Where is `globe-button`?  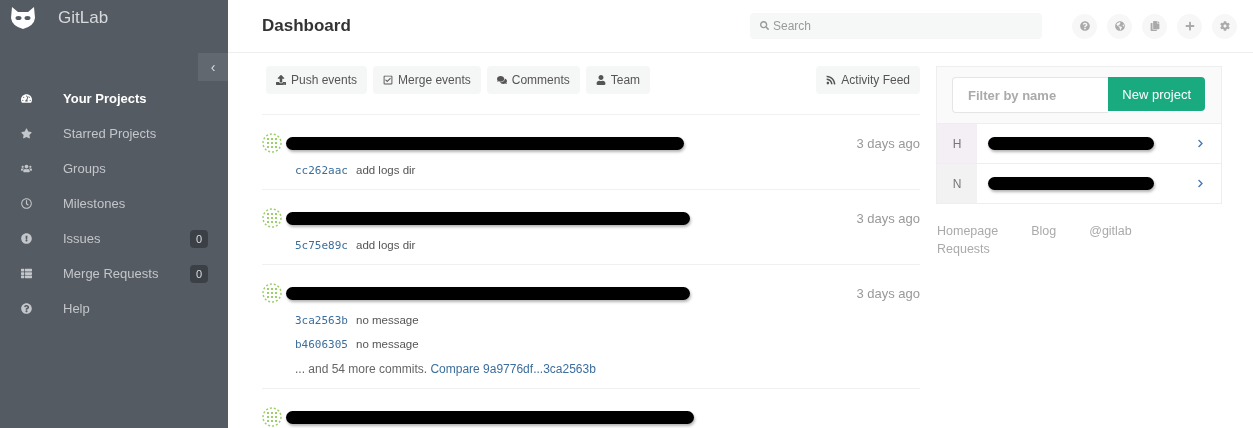 globe-button is located at coordinates (1119, 26).